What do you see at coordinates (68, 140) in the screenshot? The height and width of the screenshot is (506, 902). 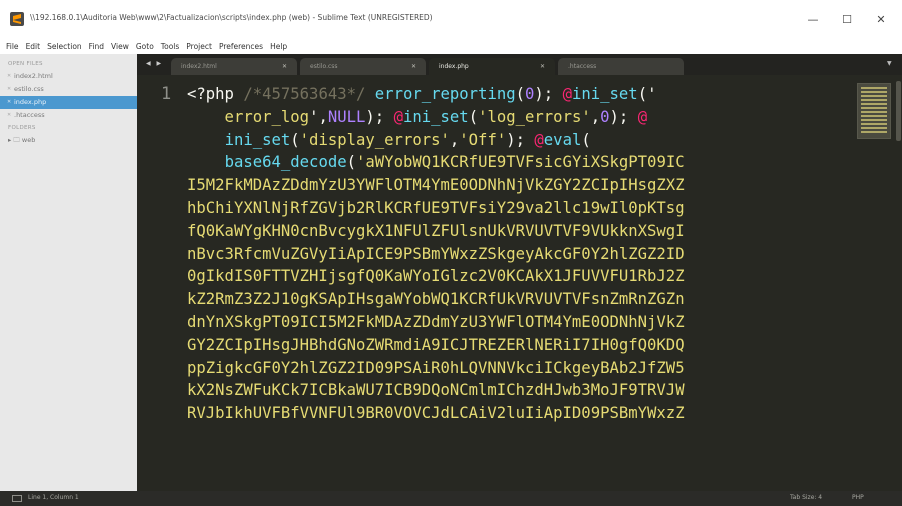 I see `sidebar-folder-web: ▸ 🗀 web` at bounding box center [68, 140].